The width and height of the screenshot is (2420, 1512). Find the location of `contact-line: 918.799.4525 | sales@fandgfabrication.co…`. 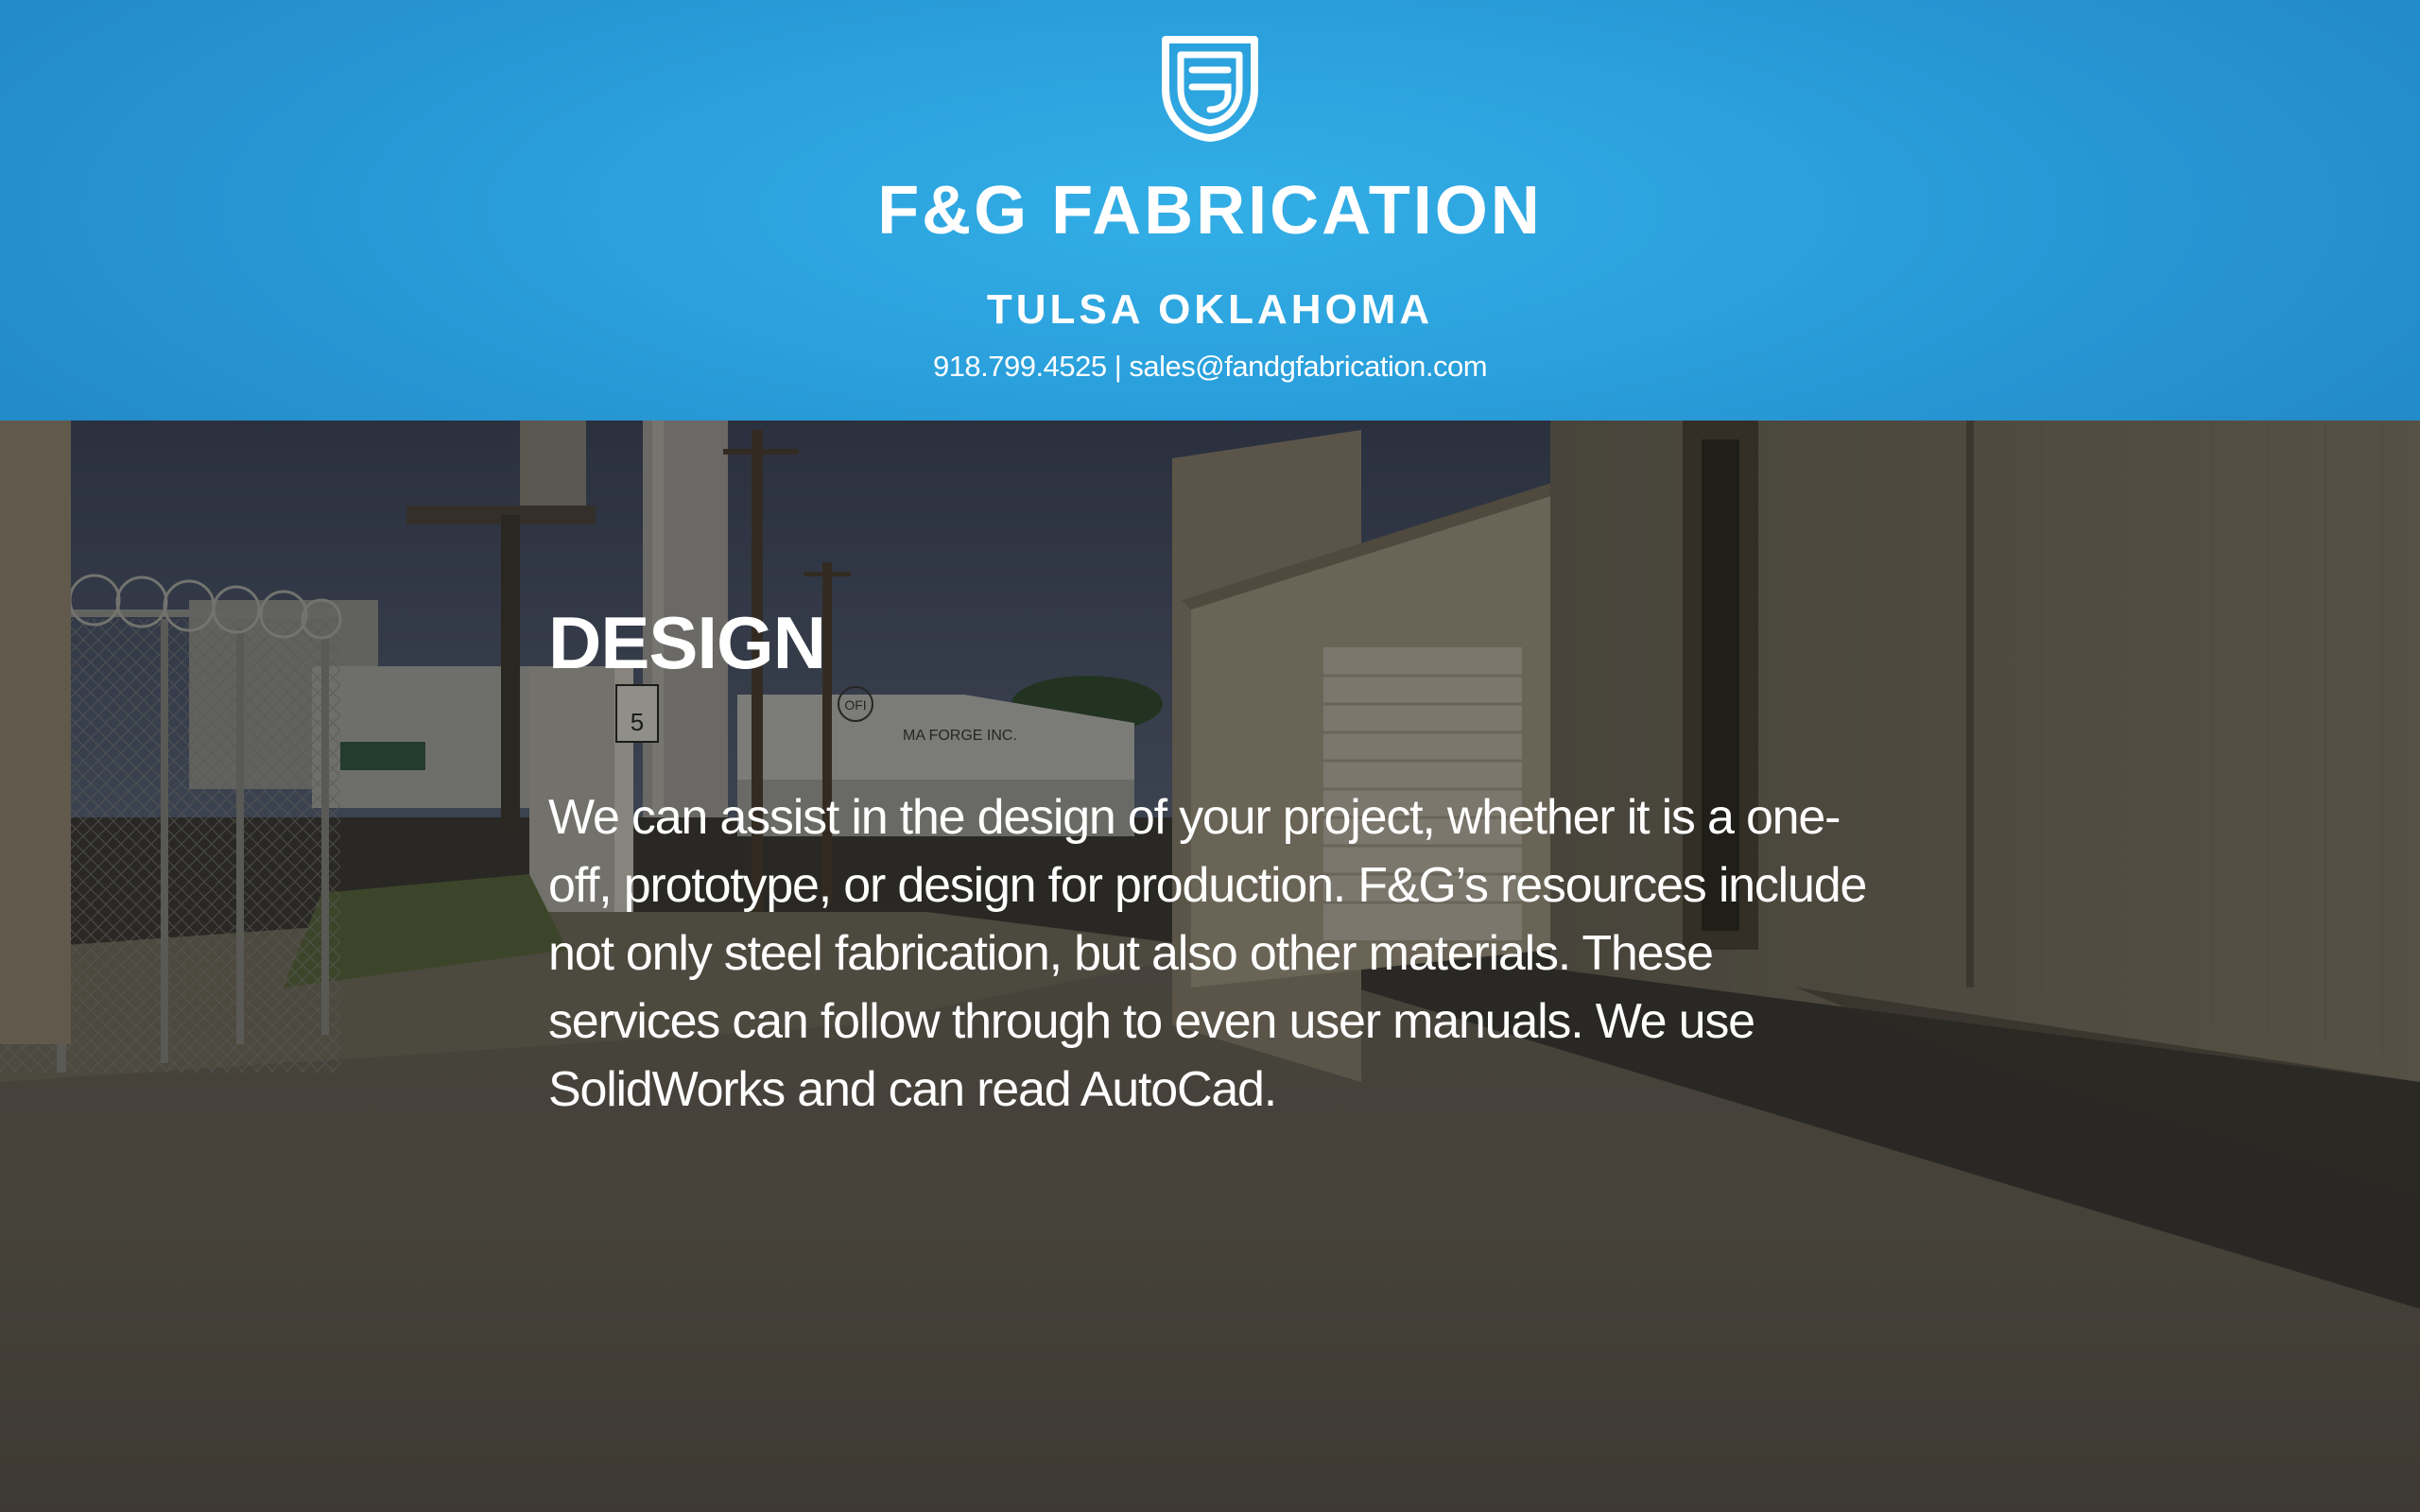

contact-line: 918.799.4525 | sales@fandgfabrication.co… is located at coordinates (1210, 367).